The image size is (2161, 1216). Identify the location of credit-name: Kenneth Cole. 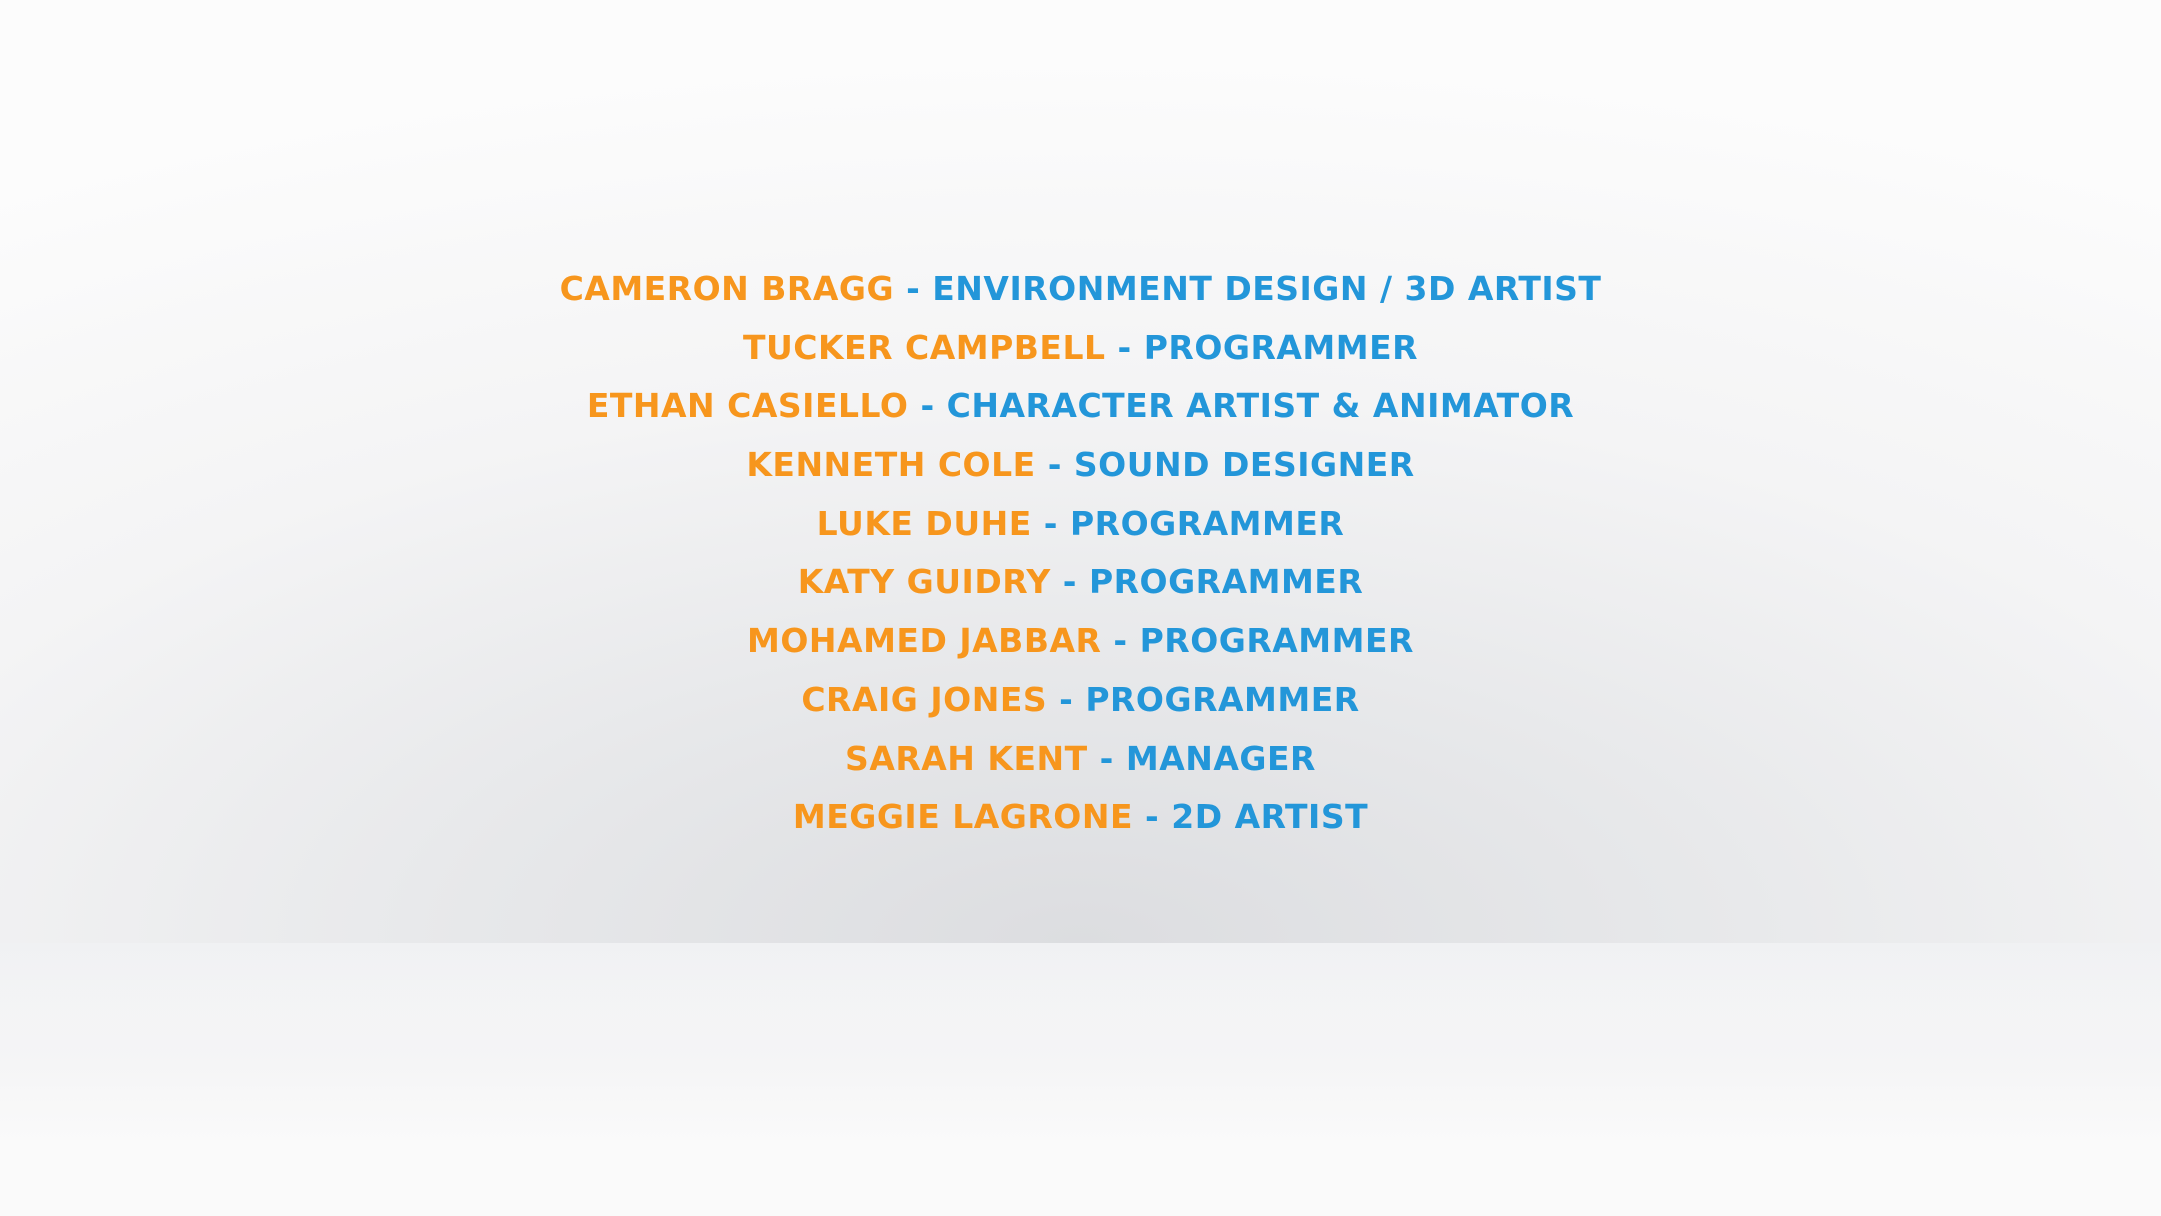
(891, 465).